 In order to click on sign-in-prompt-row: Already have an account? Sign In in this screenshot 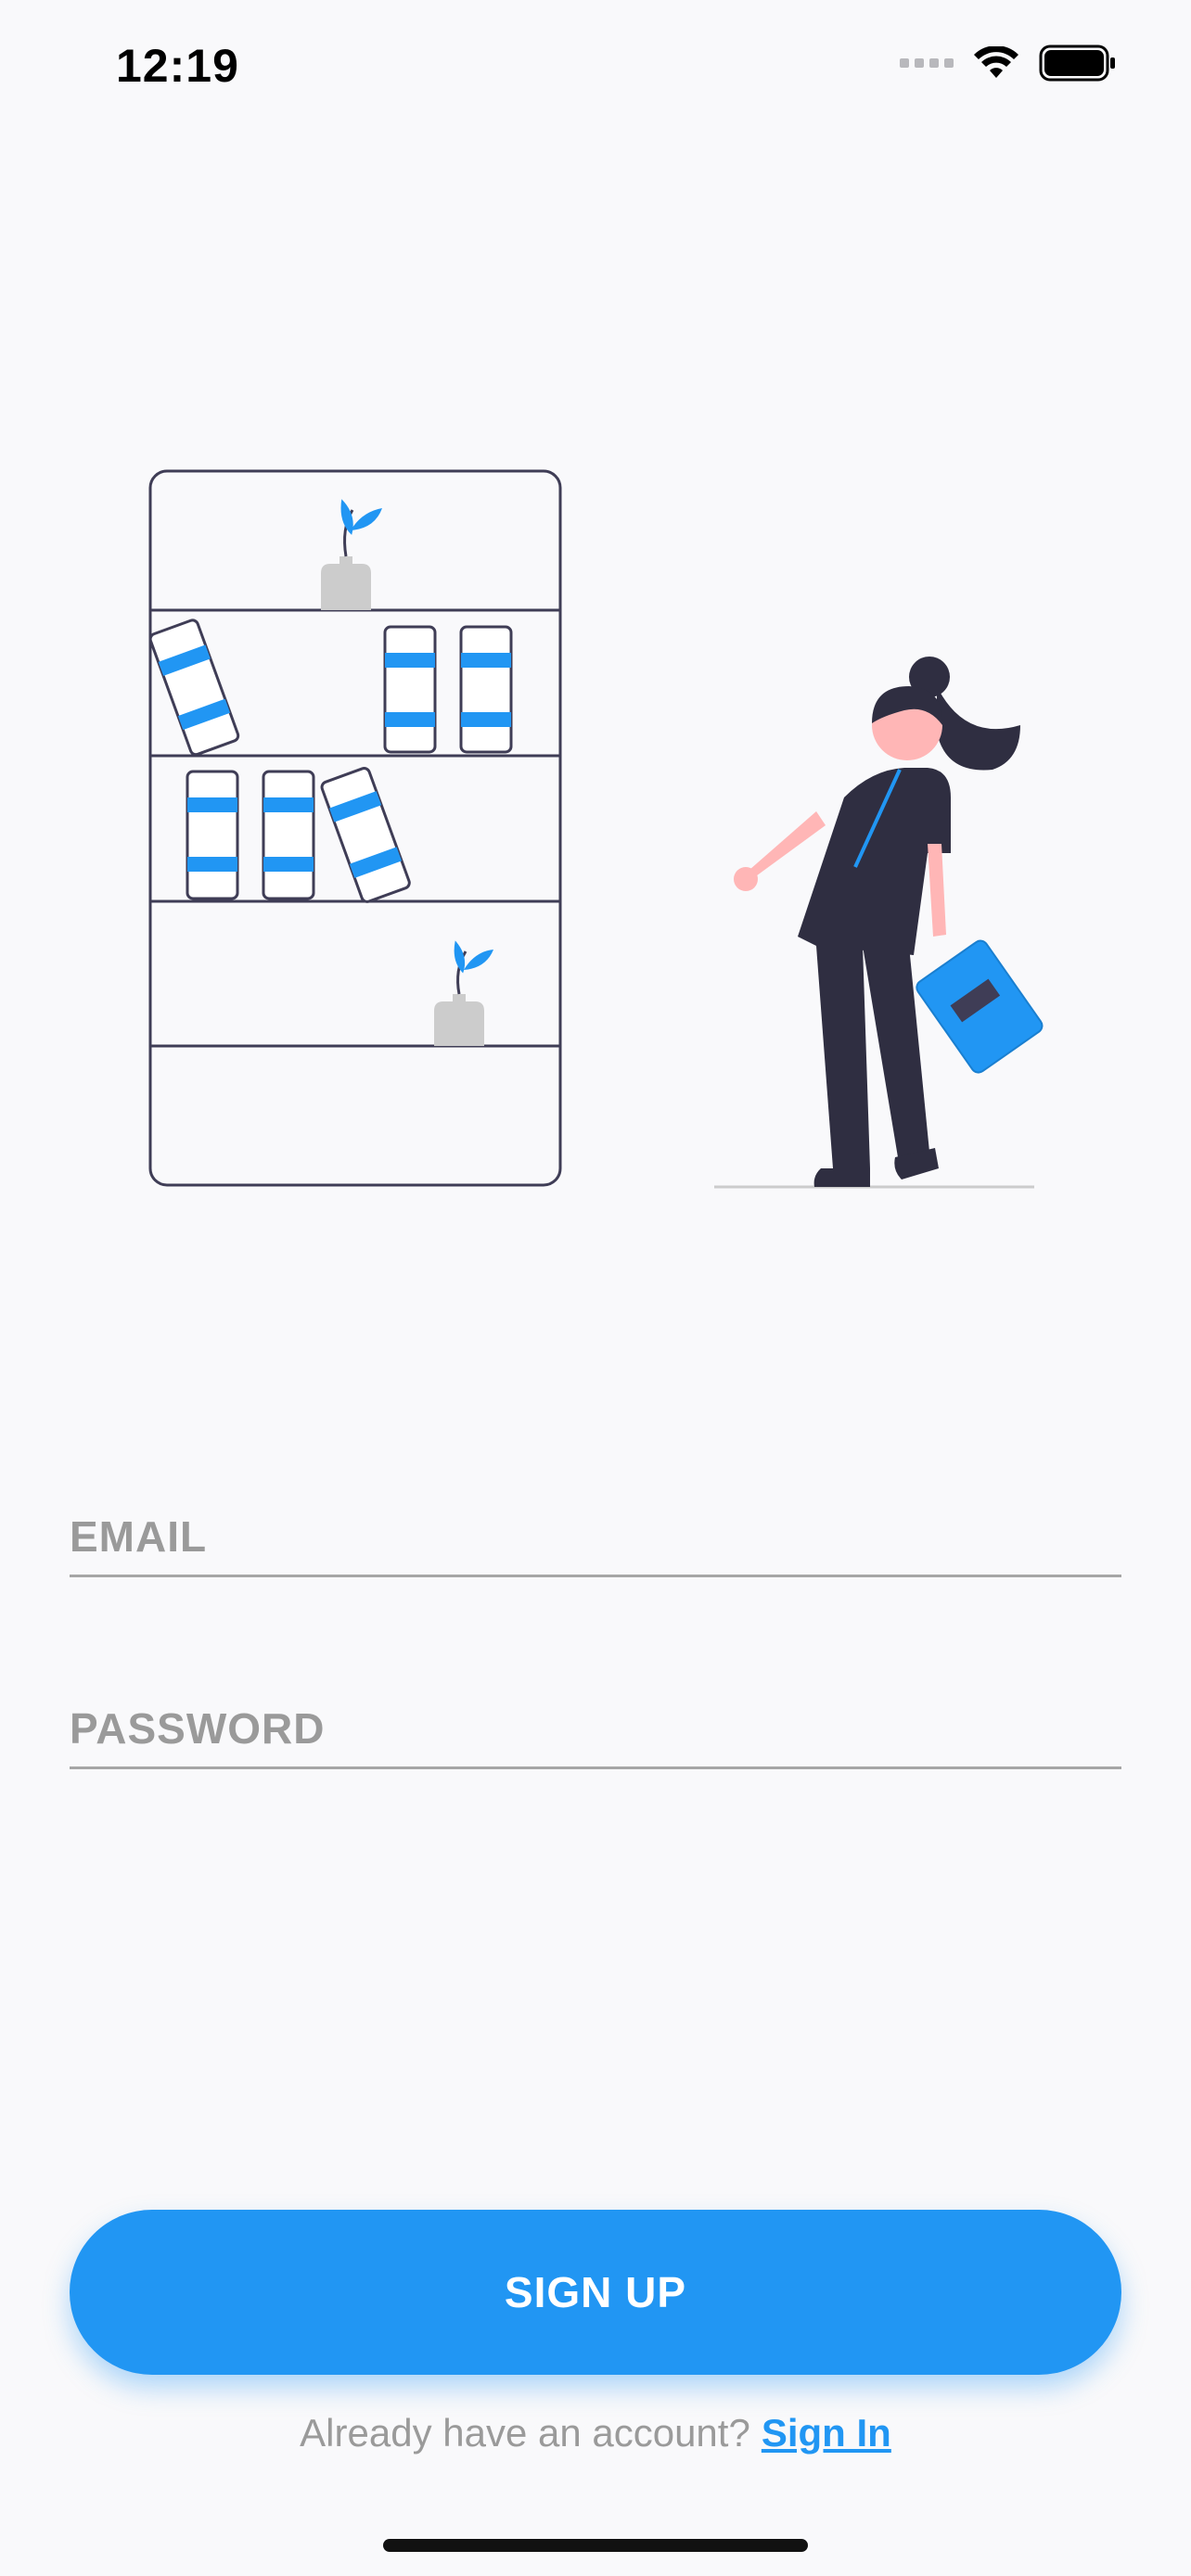, I will do `click(595, 2433)`.